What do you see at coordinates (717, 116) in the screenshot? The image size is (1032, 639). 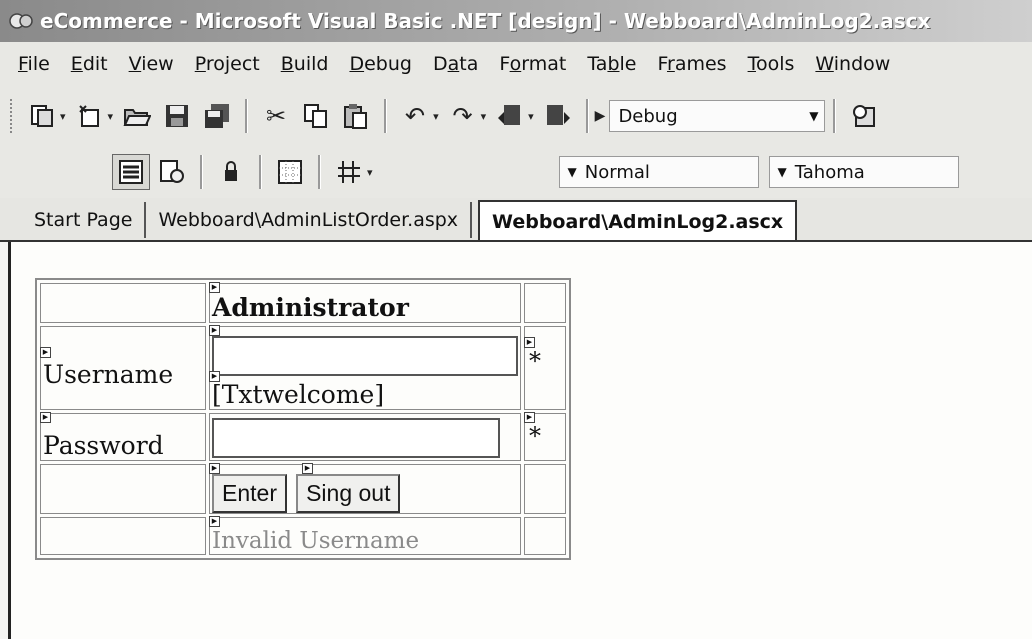 I see `solution-configuration-select: Debug ▼` at bounding box center [717, 116].